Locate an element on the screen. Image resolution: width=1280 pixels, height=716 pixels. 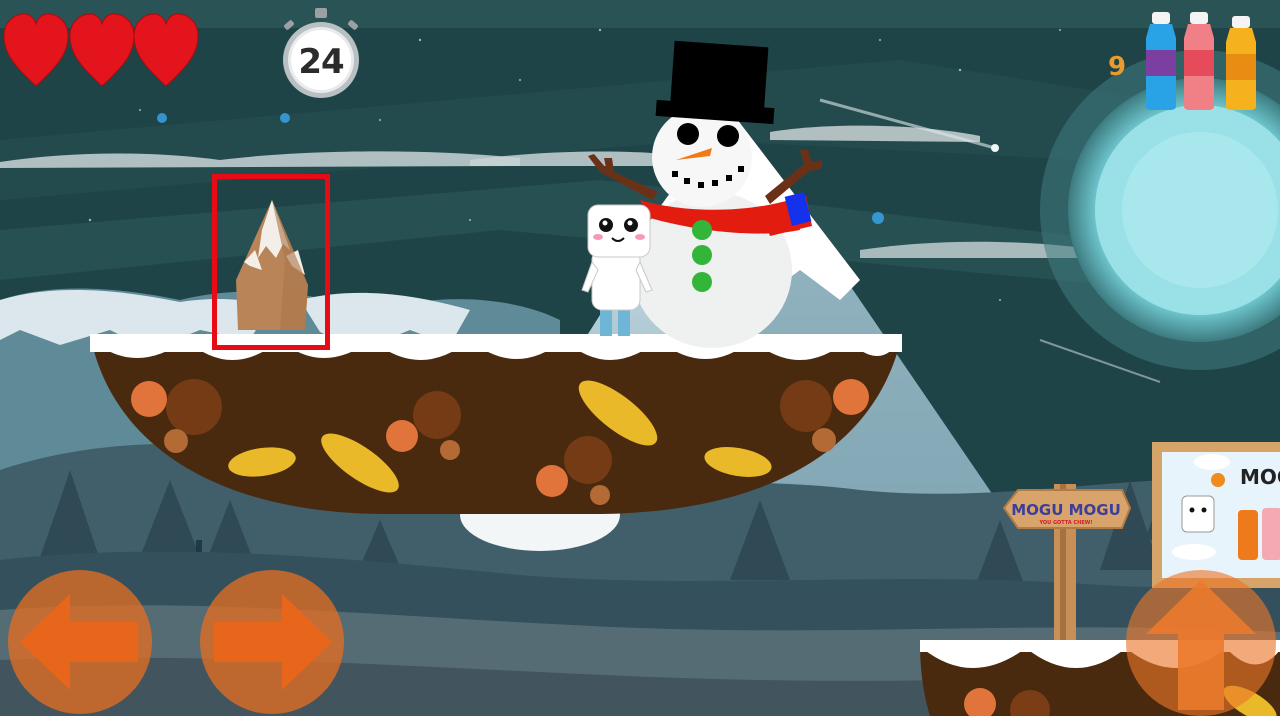
bottle-count: 9 is located at coordinates (1117, 67).